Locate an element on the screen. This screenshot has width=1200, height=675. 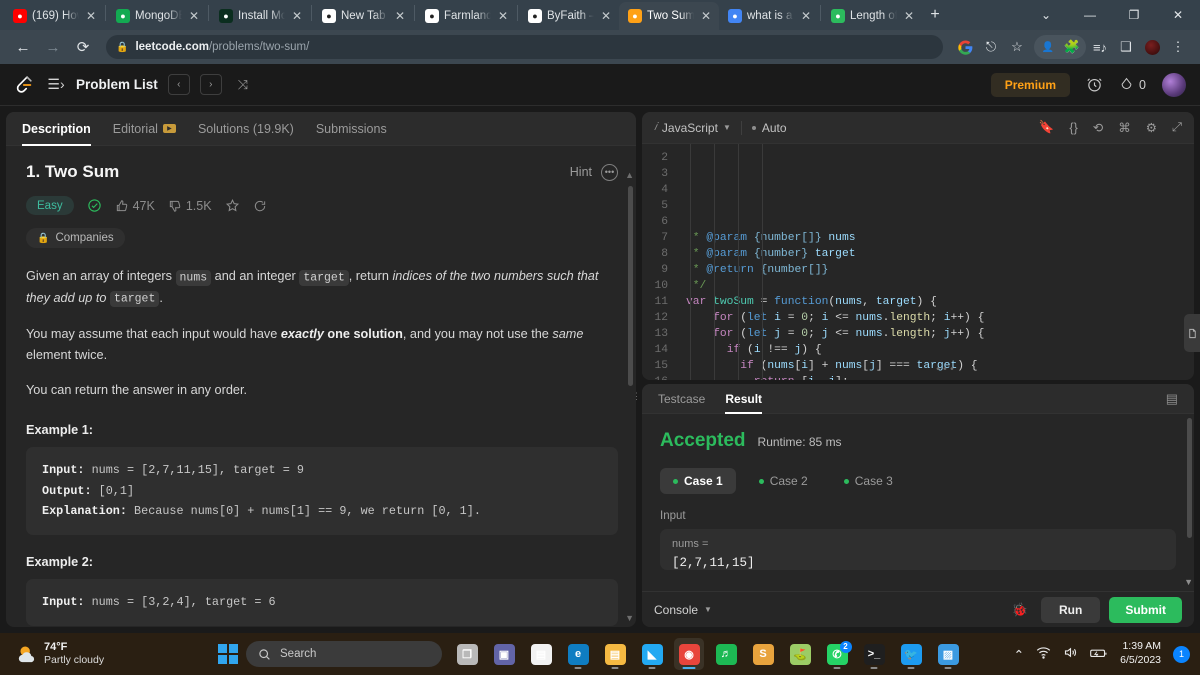
description-scrollbar is located at coordinates (630, 286).